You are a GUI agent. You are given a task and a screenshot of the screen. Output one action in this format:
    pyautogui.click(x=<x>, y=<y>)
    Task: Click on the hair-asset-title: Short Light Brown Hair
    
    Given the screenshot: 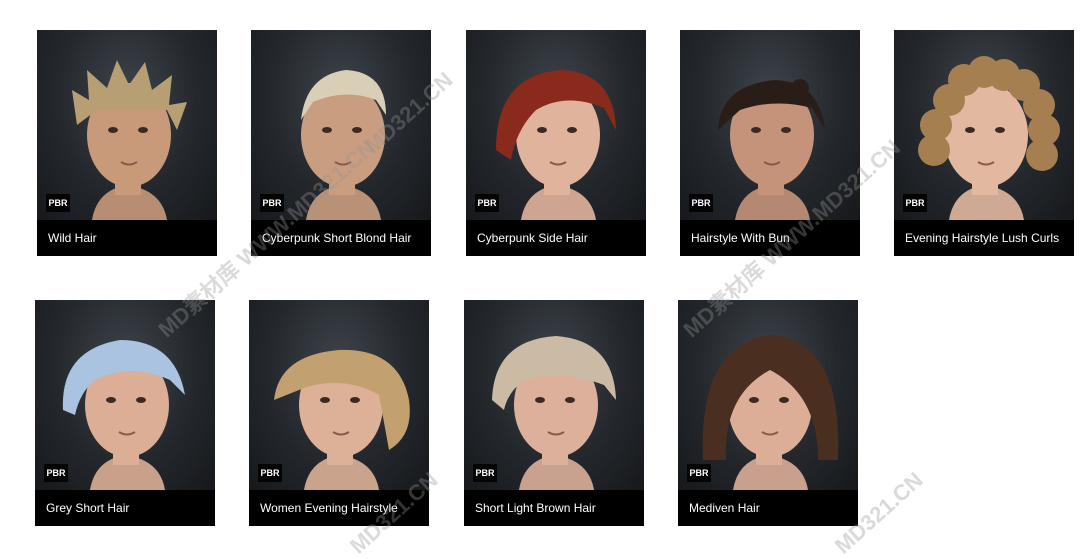 What is the action you would take?
    pyautogui.click(x=554, y=508)
    